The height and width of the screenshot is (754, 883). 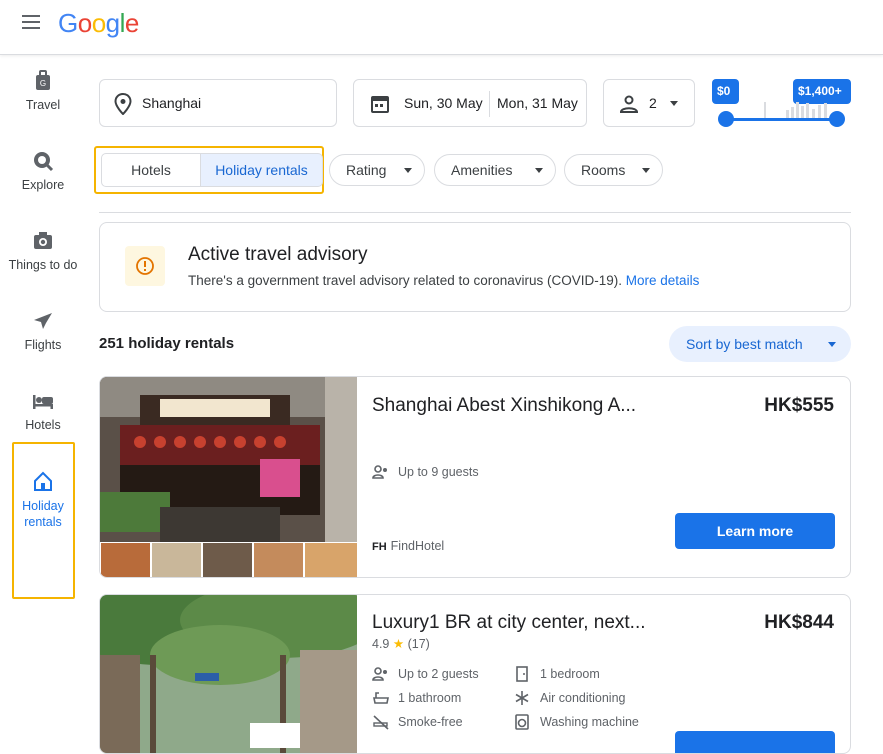 I want to click on learn-more-button, so click(x=755, y=742).